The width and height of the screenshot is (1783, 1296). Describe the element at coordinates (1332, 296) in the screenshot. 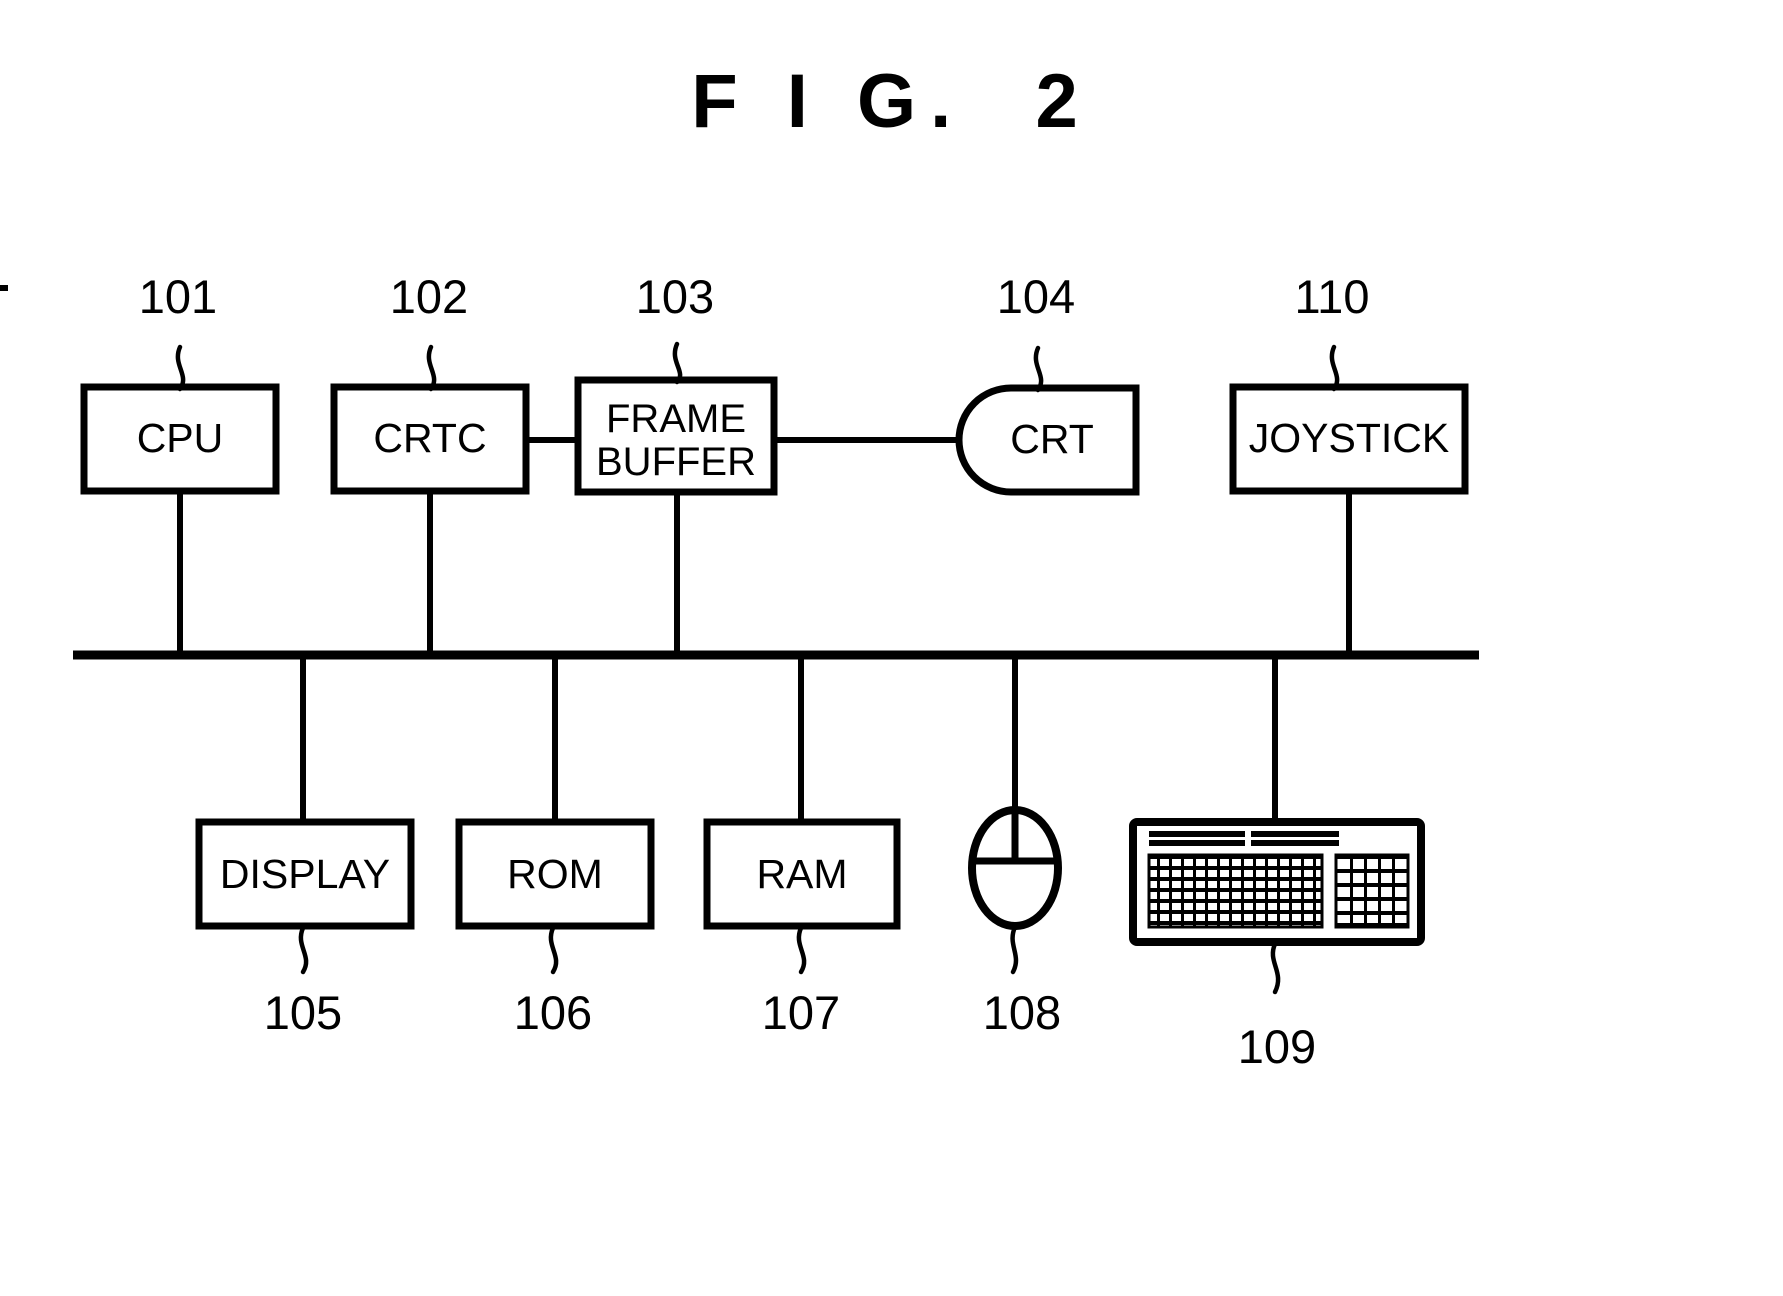

I see `ref-number-110: 110` at that location.